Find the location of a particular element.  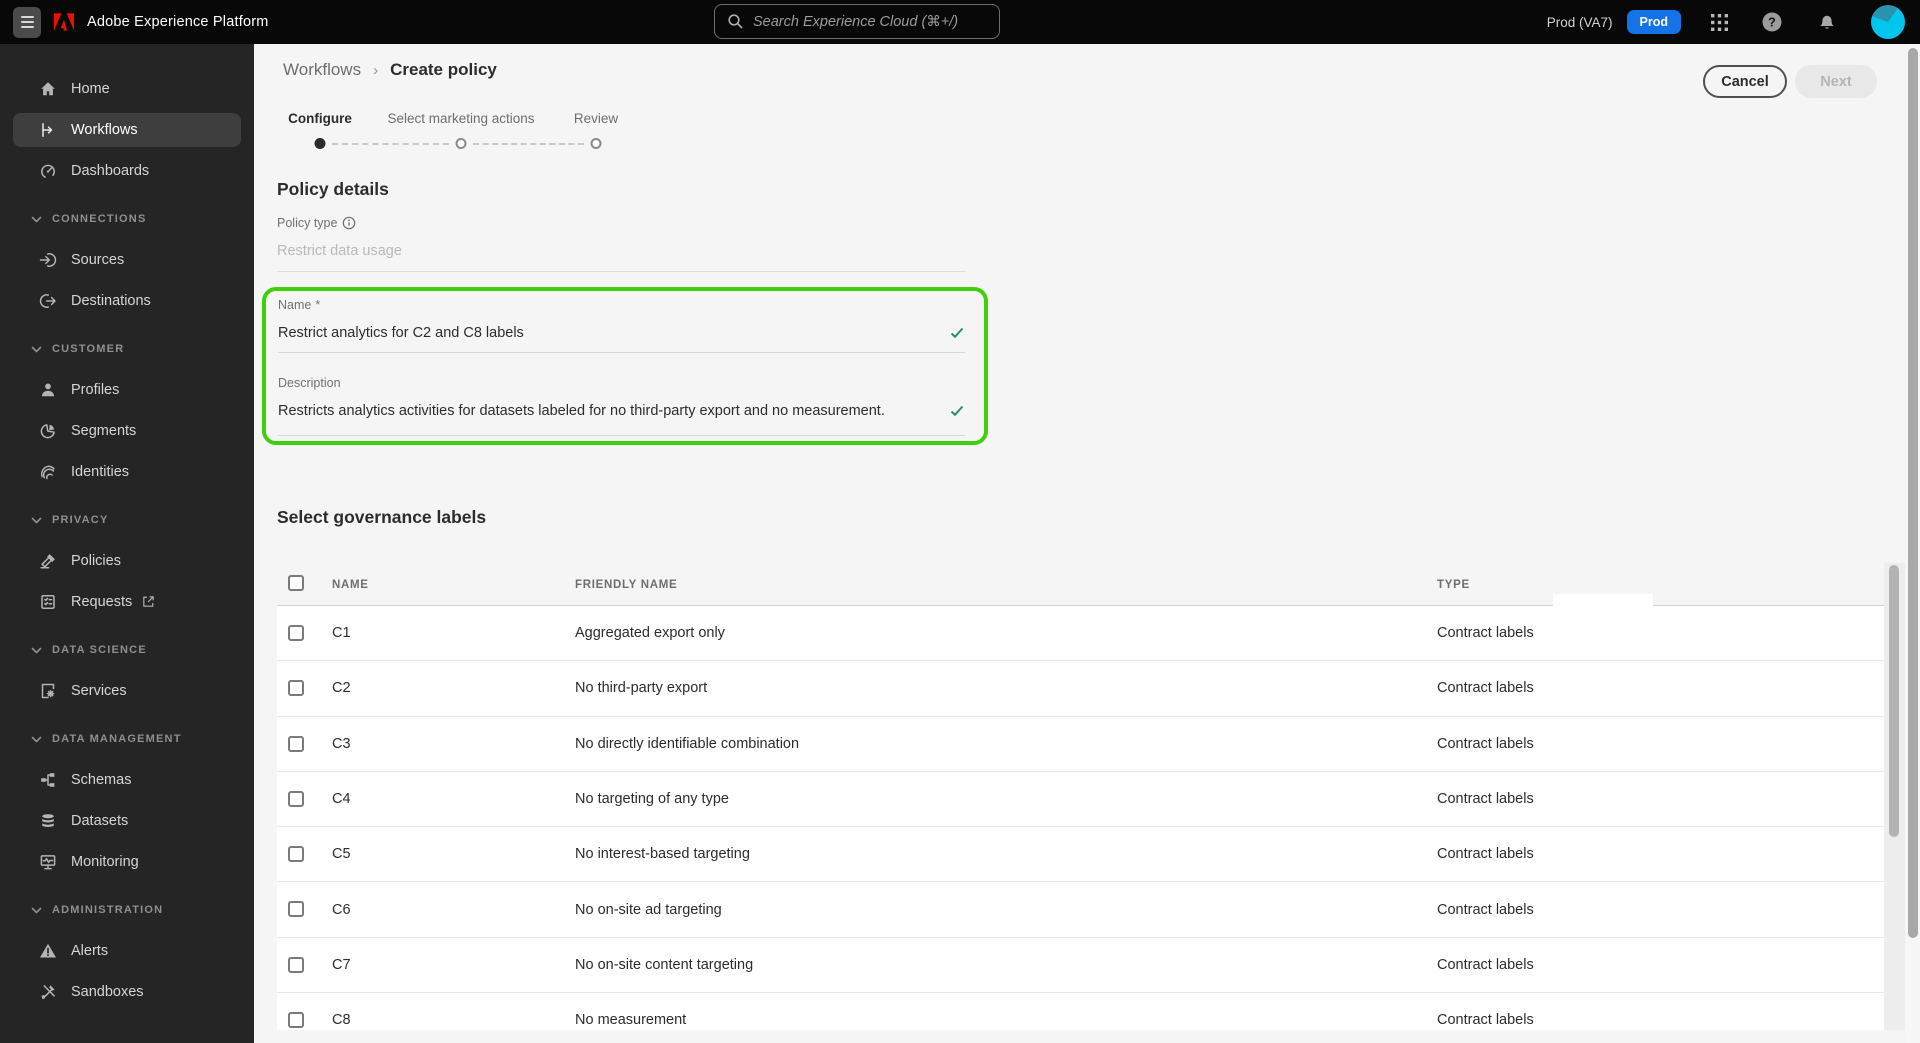

sidebar-item-dashboards: Dashboards is located at coordinates (127, 170).